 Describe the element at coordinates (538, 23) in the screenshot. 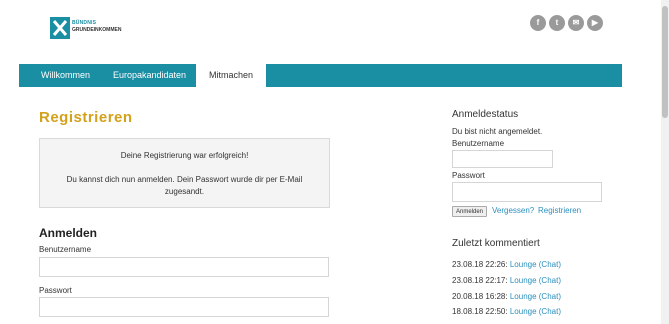

I see `facebook-icon: f` at that location.